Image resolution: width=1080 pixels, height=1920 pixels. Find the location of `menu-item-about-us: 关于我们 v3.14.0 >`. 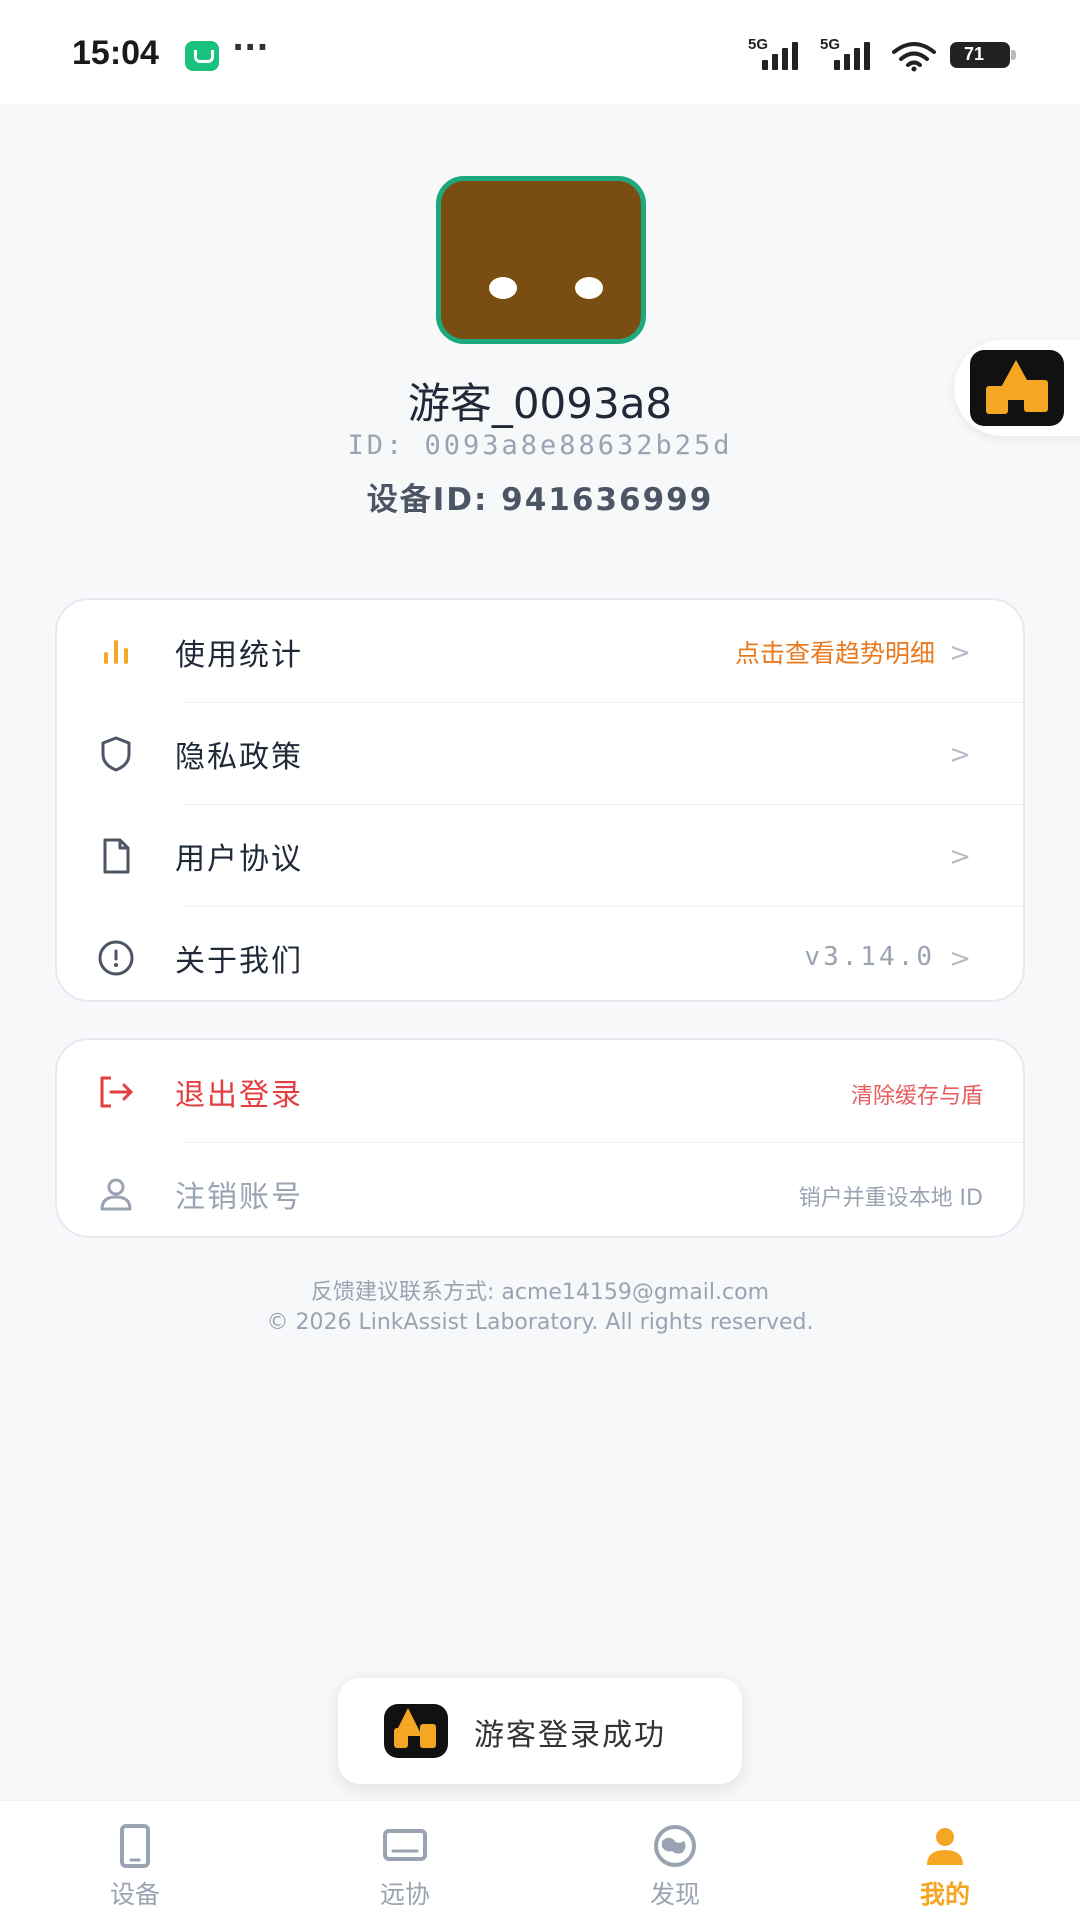

menu-item-about-us: 关于我们 v3.14.0 > is located at coordinates (540, 957).